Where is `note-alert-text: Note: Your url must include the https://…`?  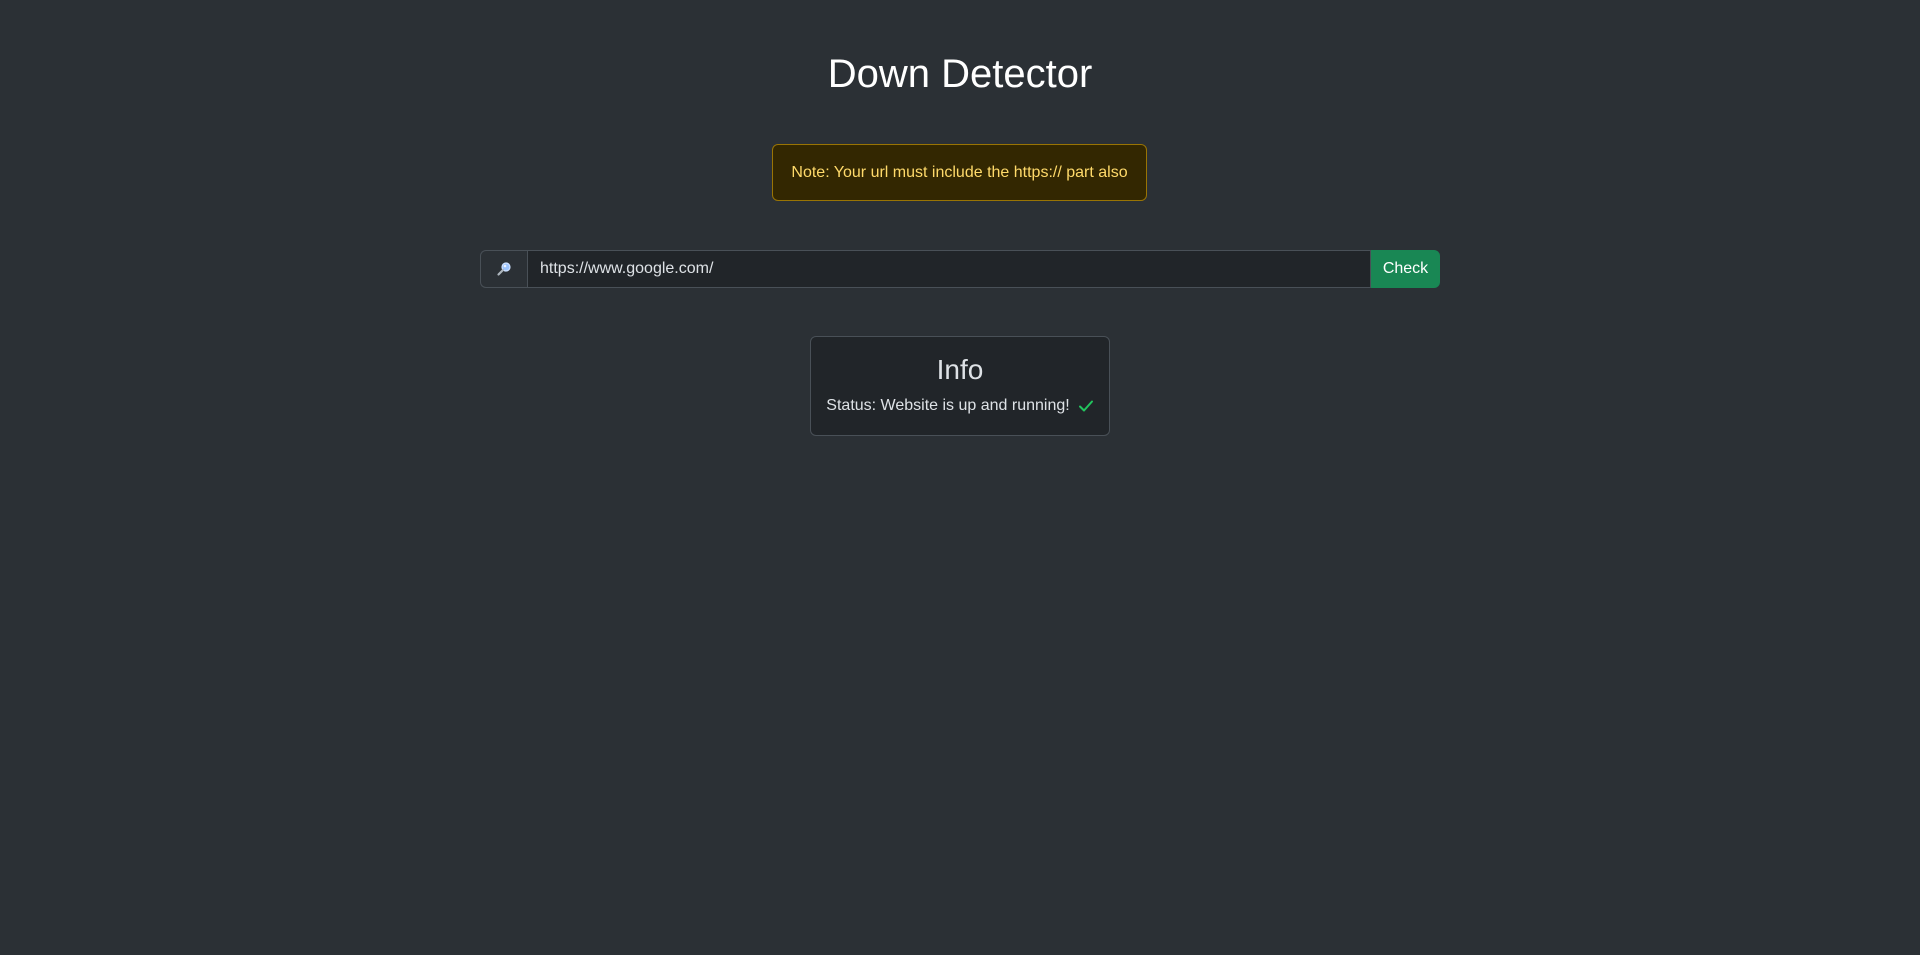 note-alert-text: Note: Your url must include the https://… is located at coordinates (959, 172).